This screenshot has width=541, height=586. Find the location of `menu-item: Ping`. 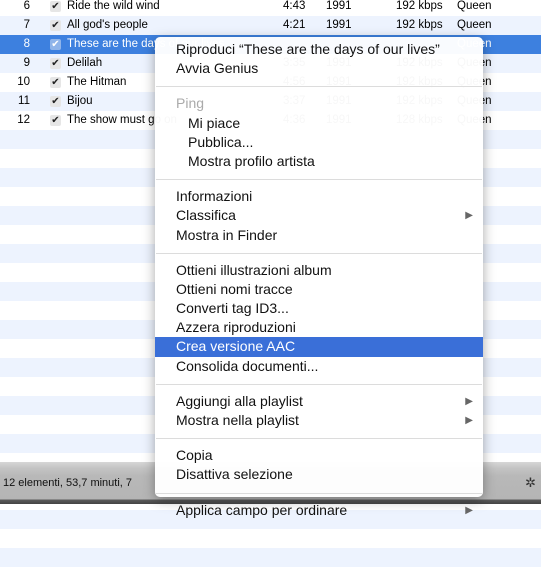

menu-item: Ping is located at coordinates (319, 103).